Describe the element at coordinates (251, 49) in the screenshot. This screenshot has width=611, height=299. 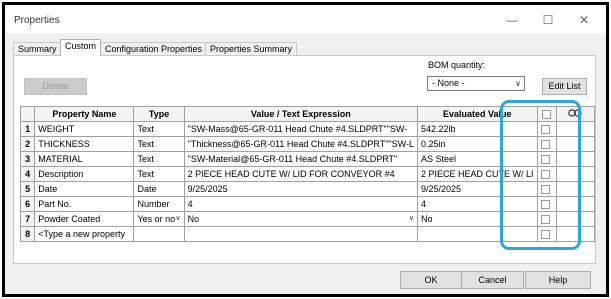
I see `tab-properties-summary: Properties Summary` at that location.